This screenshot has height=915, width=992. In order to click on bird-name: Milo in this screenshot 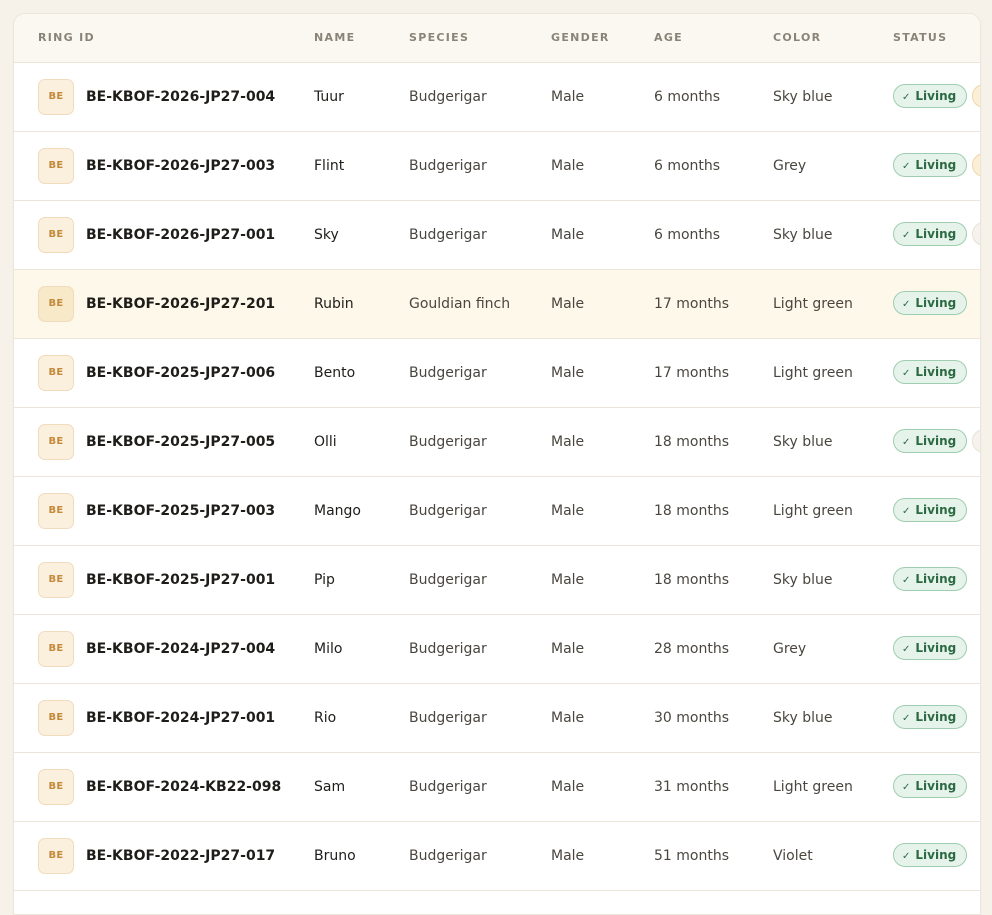, I will do `click(328, 649)`.